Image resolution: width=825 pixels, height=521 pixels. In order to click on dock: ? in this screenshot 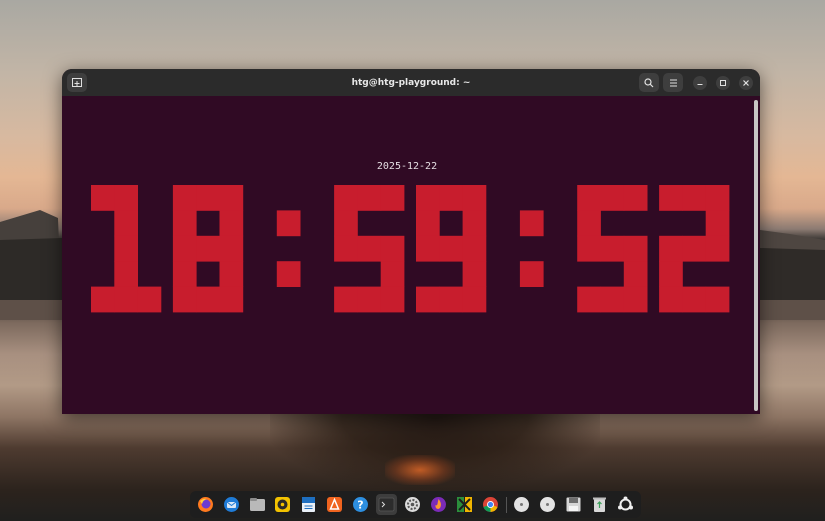, I will do `click(415, 504)`.